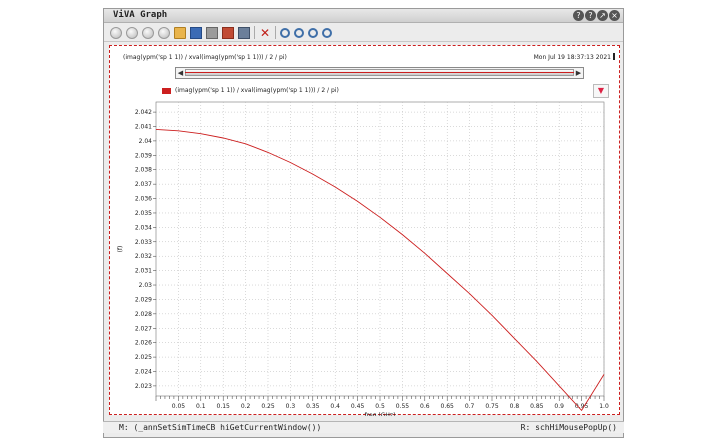  I want to click on up-icon, so click(148, 32).